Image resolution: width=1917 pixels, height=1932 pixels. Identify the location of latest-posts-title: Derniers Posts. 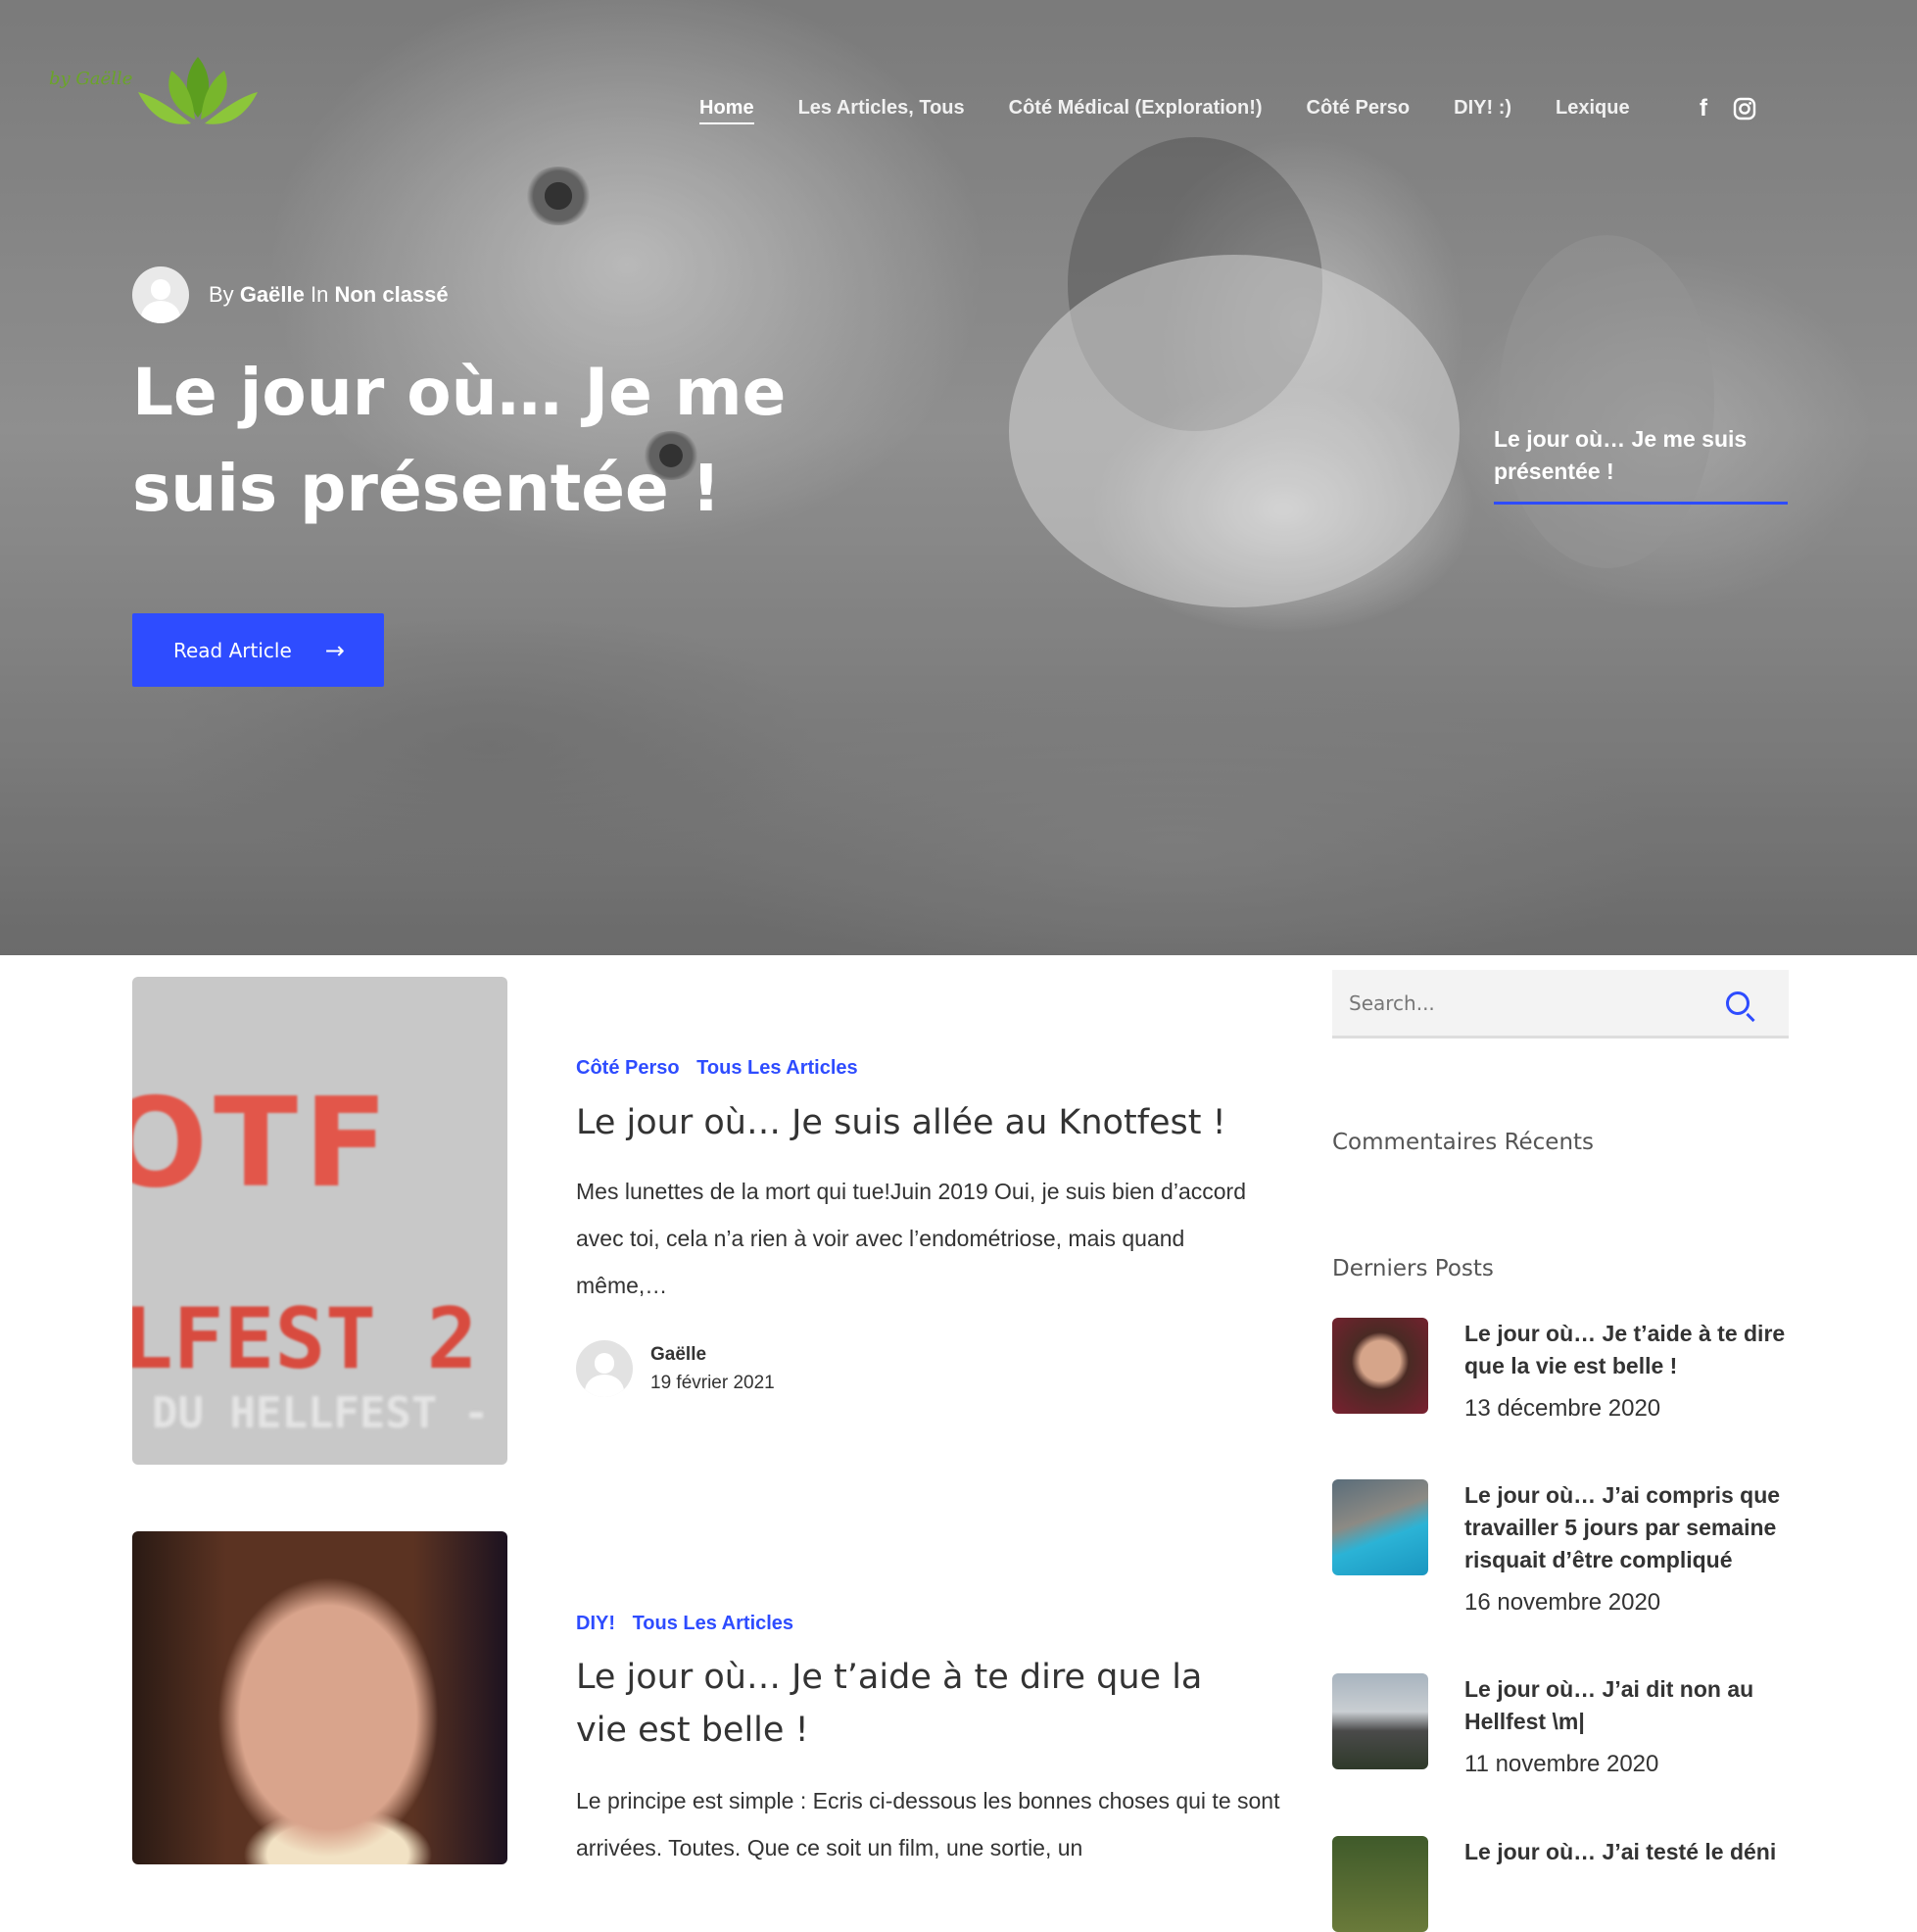
(1413, 1268).